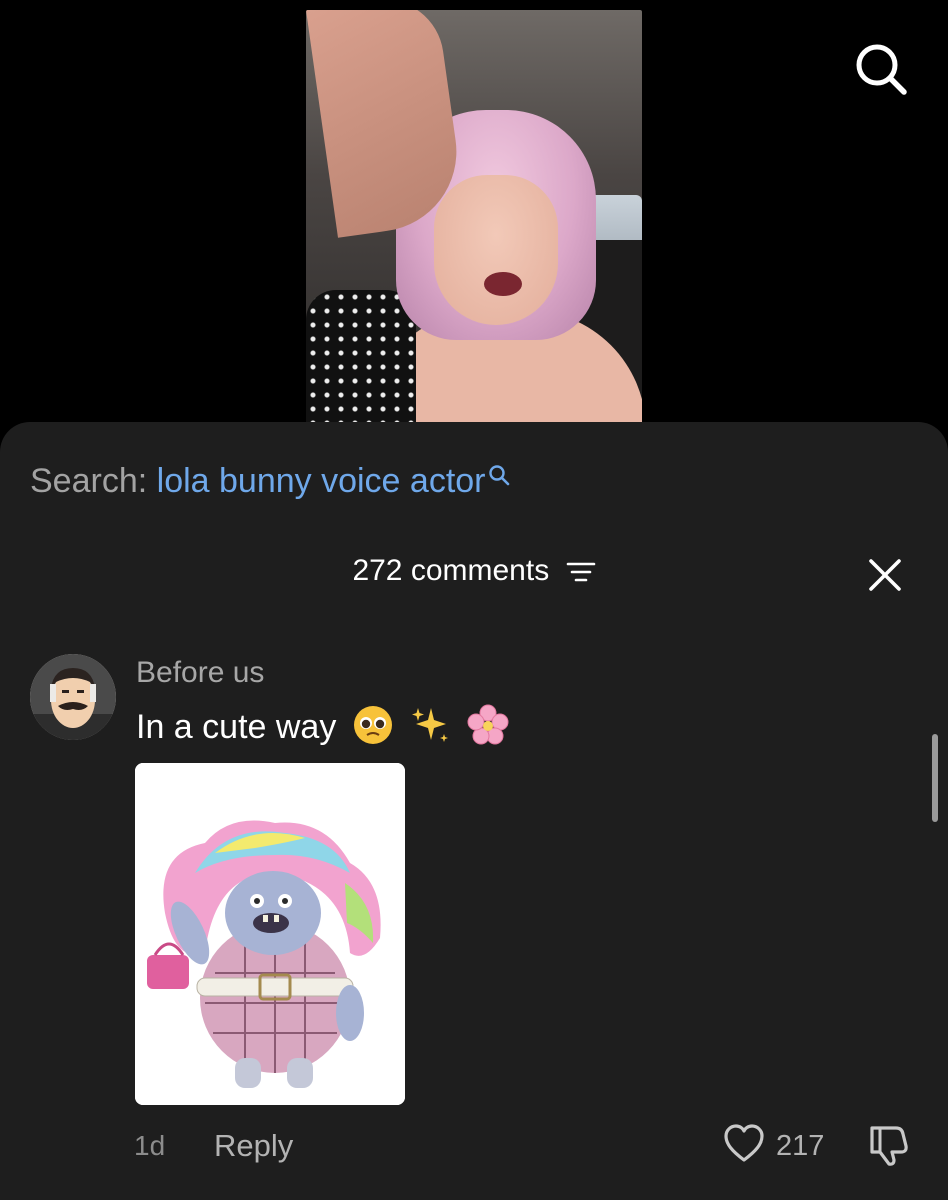 The image size is (948, 1200). I want to click on comment-image, so click(270, 934).